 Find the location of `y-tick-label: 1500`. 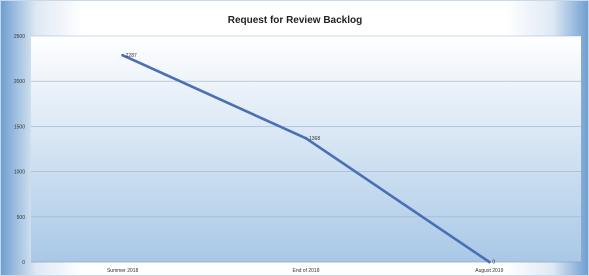

y-tick-label: 1500 is located at coordinates (19, 127).